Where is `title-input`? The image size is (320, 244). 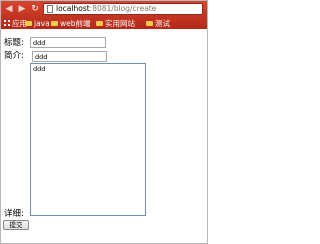
title-input is located at coordinates (68, 42).